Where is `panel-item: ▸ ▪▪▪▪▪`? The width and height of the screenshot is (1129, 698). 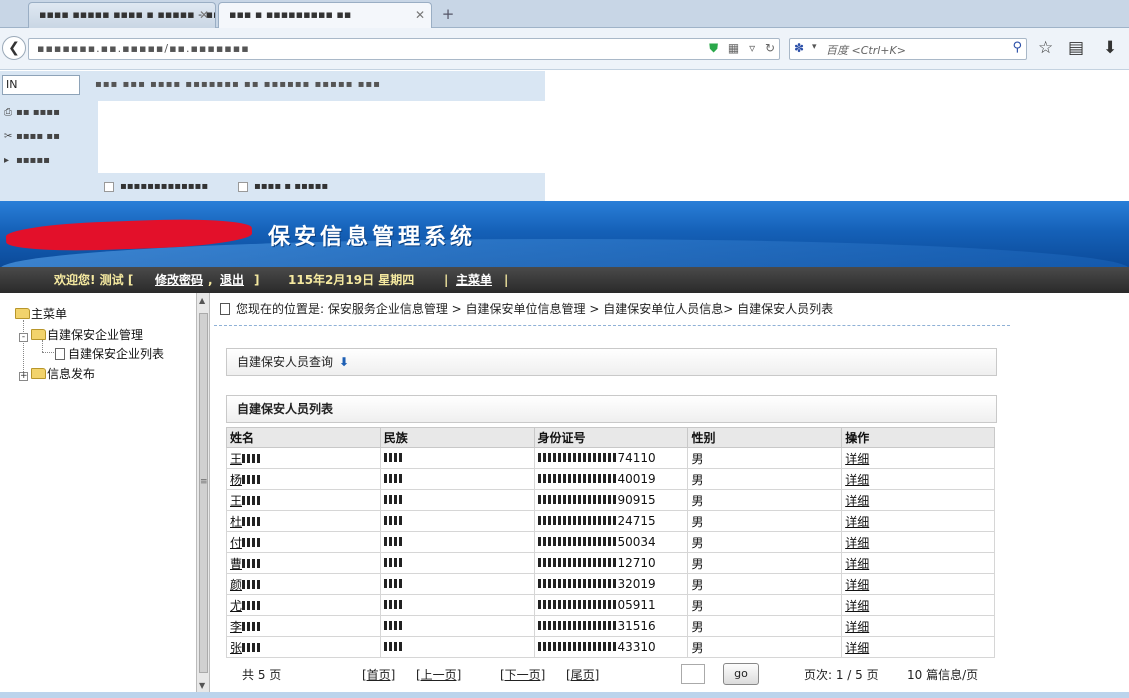 panel-item: ▸ ▪▪▪▪▪ is located at coordinates (27, 160).